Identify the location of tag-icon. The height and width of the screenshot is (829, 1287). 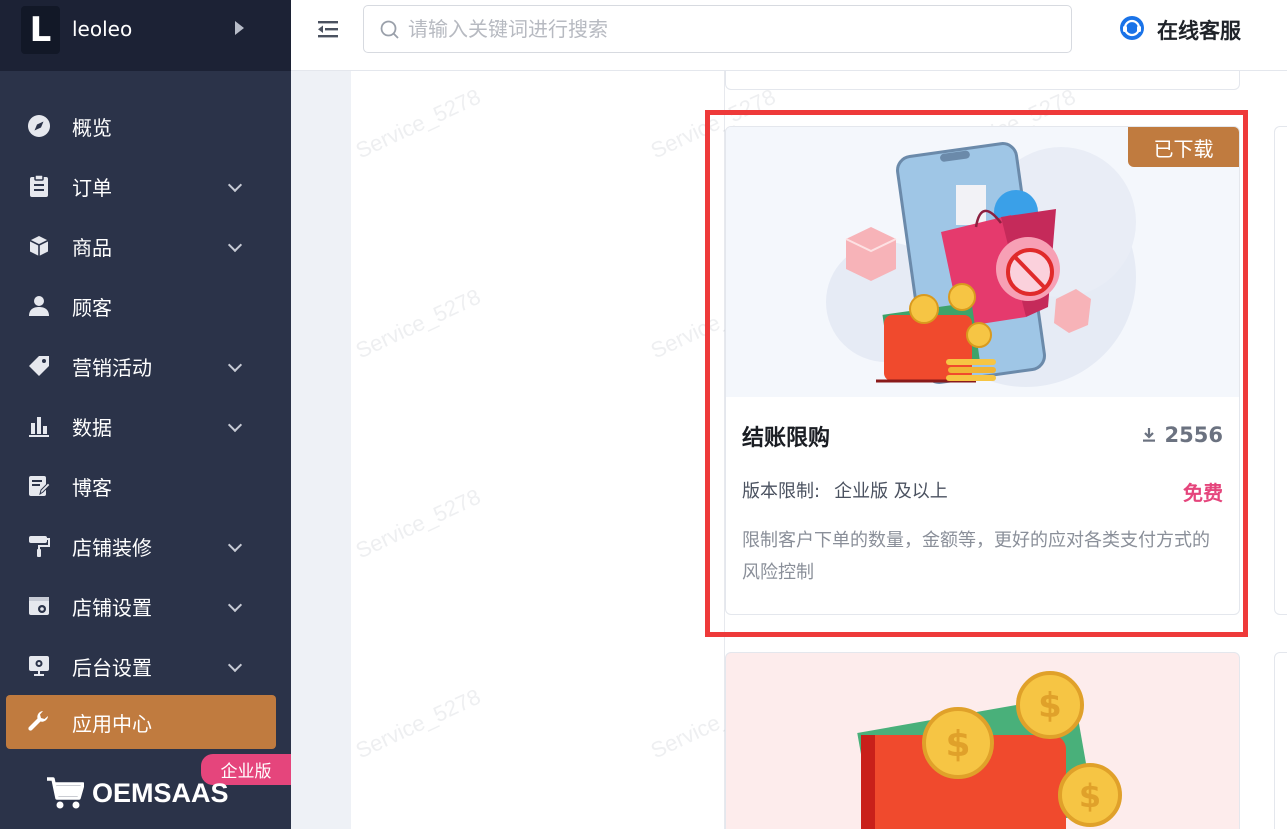
(39, 366).